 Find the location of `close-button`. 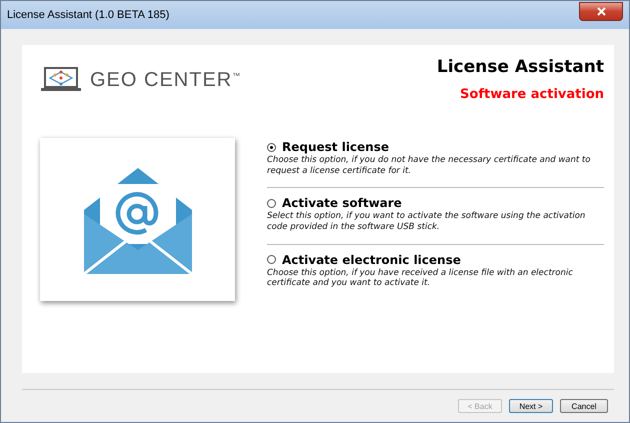

close-button is located at coordinates (601, 11).